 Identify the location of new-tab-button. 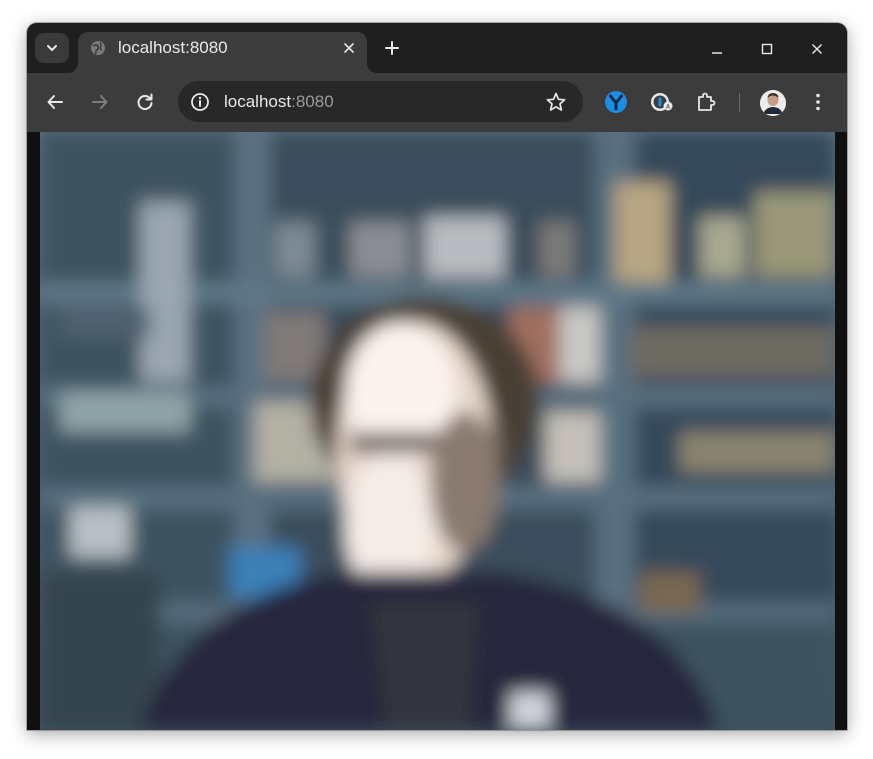
(392, 48).